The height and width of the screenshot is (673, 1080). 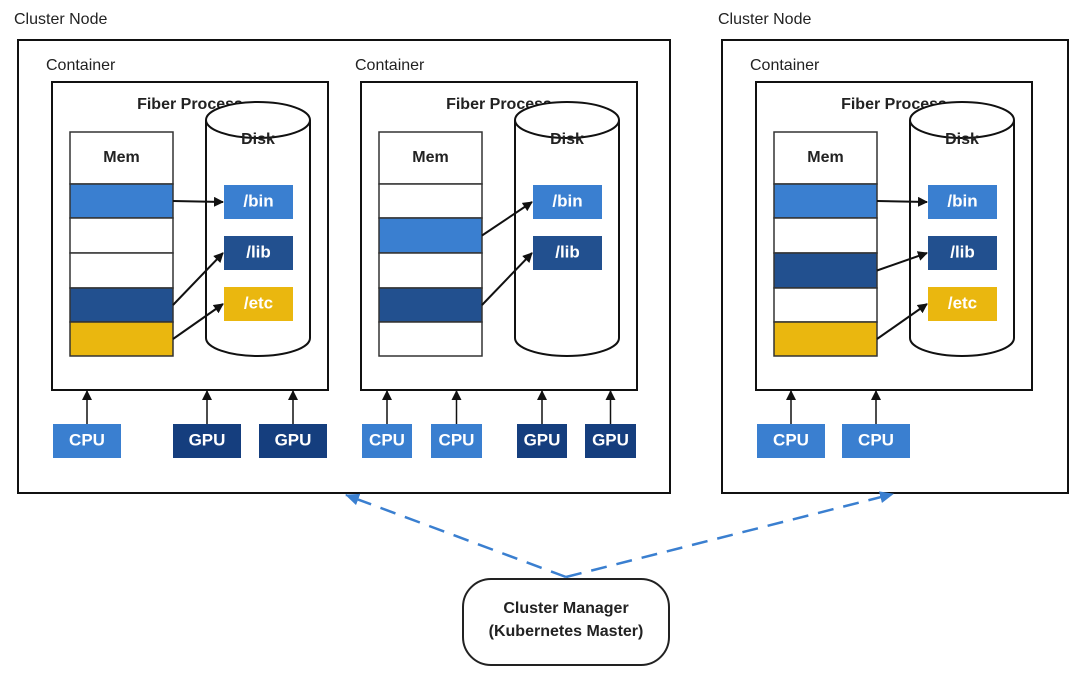 What do you see at coordinates (566, 622) in the screenshot?
I see `cluster-manager-box` at bounding box center [566, 622].